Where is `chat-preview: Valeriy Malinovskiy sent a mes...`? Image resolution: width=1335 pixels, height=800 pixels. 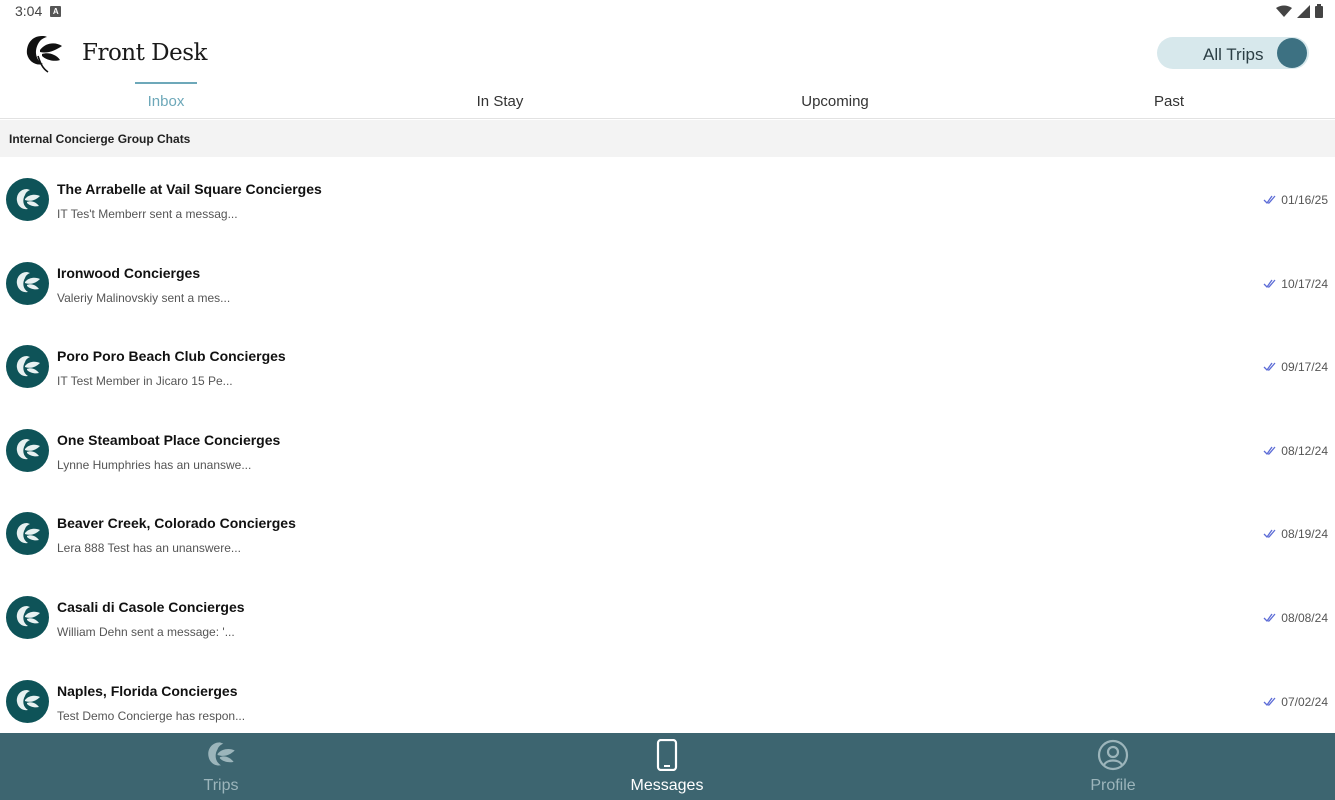 chat-preview: Valeriy Malinovskiy sent a mes... is located at coordinates (144, 297).